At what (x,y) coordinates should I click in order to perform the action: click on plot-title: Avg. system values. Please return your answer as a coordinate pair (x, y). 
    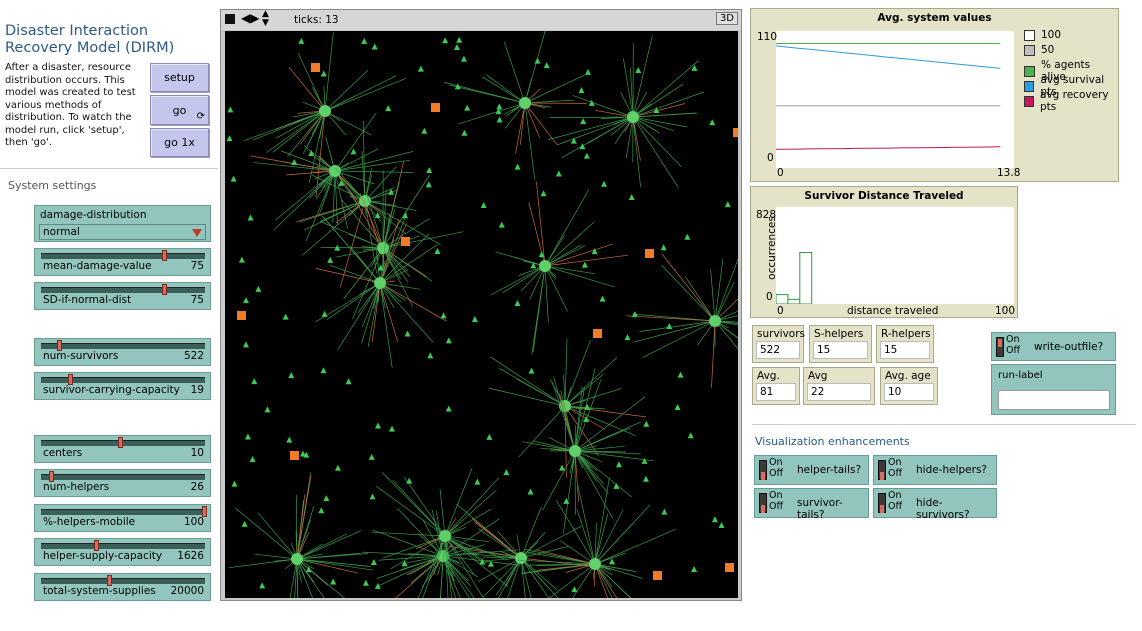
    Looking at the image, I should click on (934, 18).